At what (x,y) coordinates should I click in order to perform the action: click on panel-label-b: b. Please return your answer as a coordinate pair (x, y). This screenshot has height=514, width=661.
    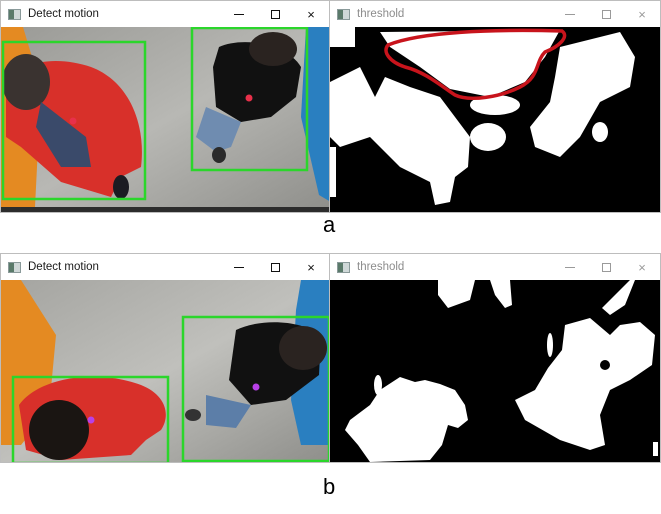
    Looking at the image, I should click on (329, 486).